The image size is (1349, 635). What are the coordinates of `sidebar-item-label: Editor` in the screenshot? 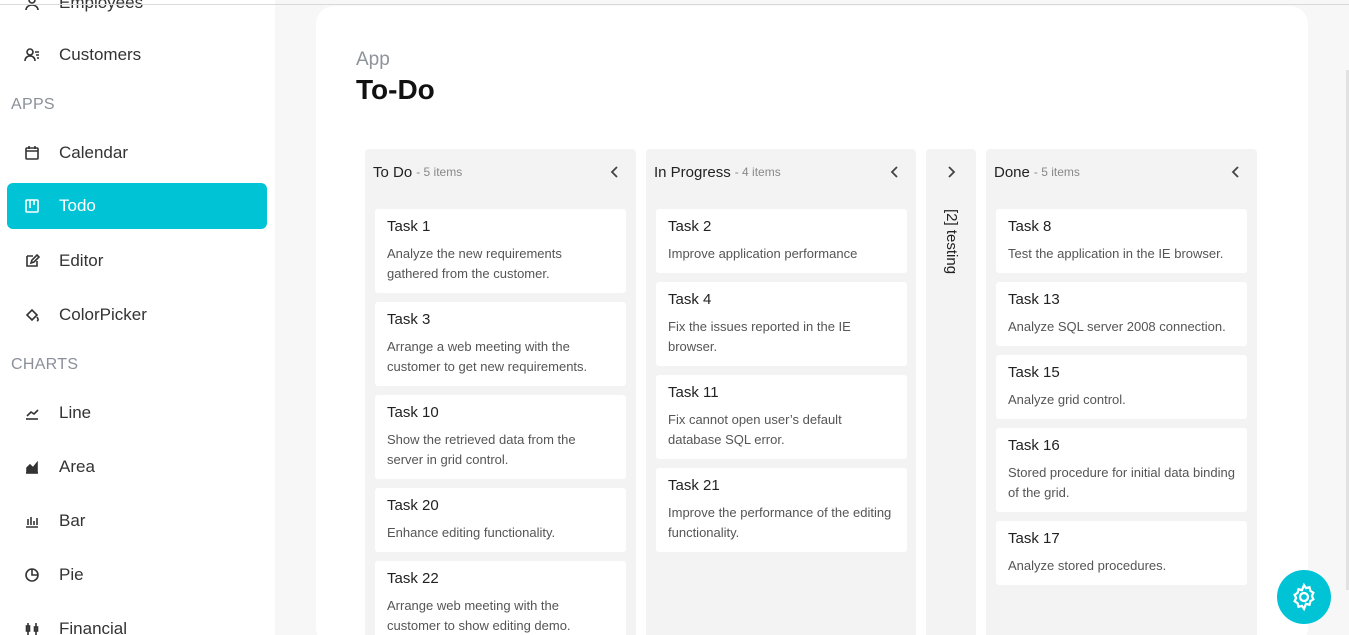 It's located at (81, 260).